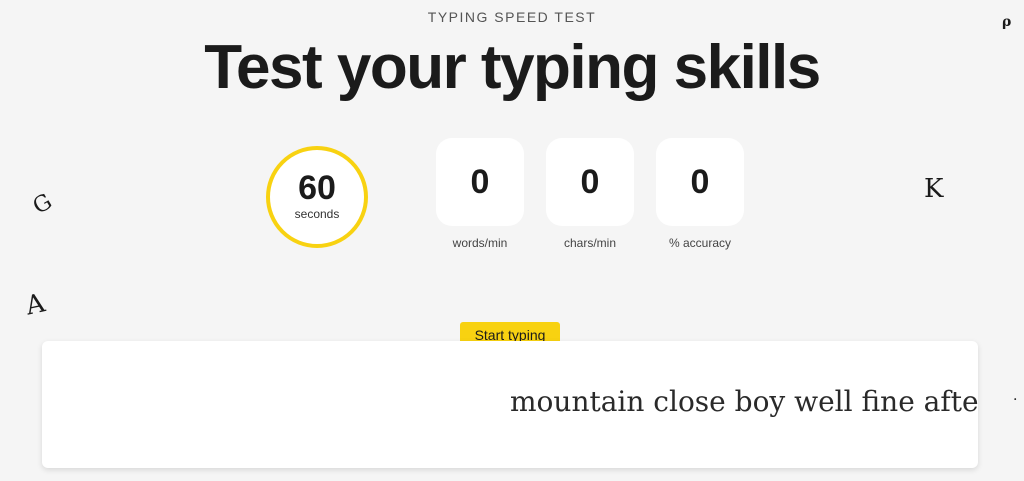 The height and width of the screenshot is (481, 1024). What do you see at coordinates (42, 204) in the screenshot?
I see `floating-letter-left-mid: G` at bounding box center [42, 204].